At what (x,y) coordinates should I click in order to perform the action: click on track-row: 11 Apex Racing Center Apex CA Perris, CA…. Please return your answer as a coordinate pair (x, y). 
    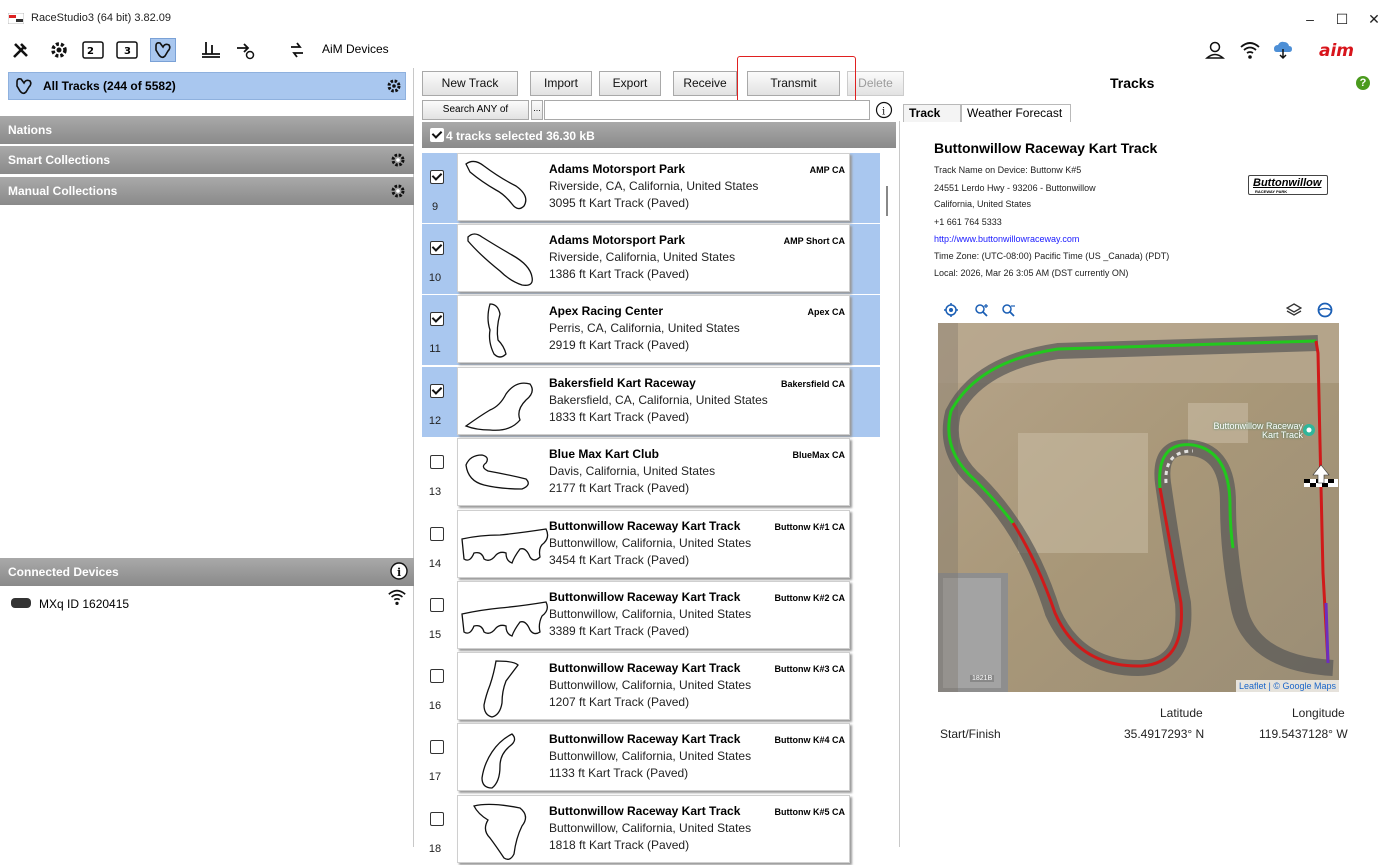
    Looking at the image, I should click on (651, 330).